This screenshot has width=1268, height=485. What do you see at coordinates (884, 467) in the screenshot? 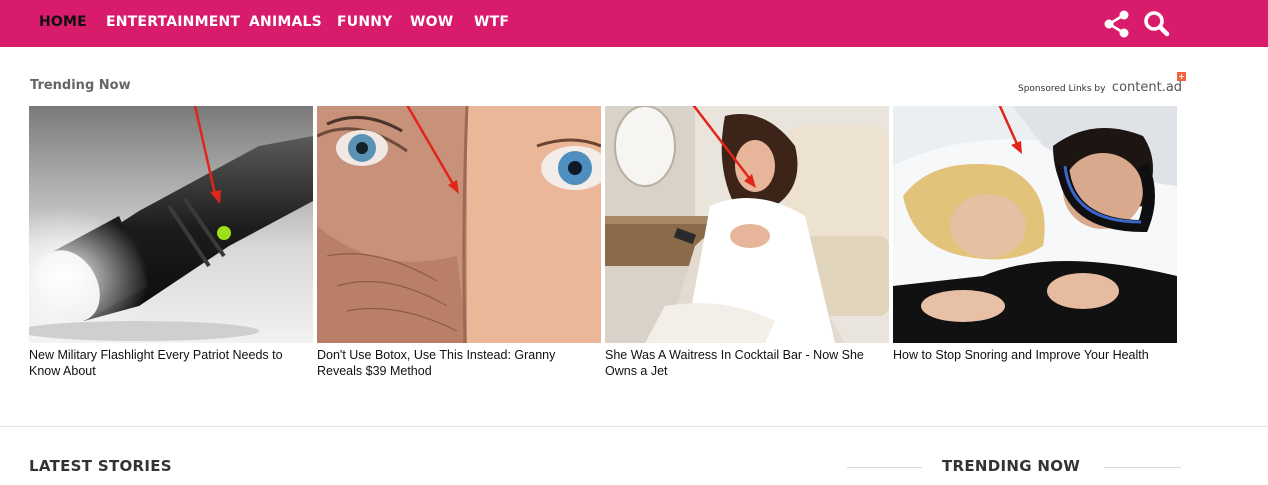
I see `heading-rule-left` at bounding box center [884, 467].